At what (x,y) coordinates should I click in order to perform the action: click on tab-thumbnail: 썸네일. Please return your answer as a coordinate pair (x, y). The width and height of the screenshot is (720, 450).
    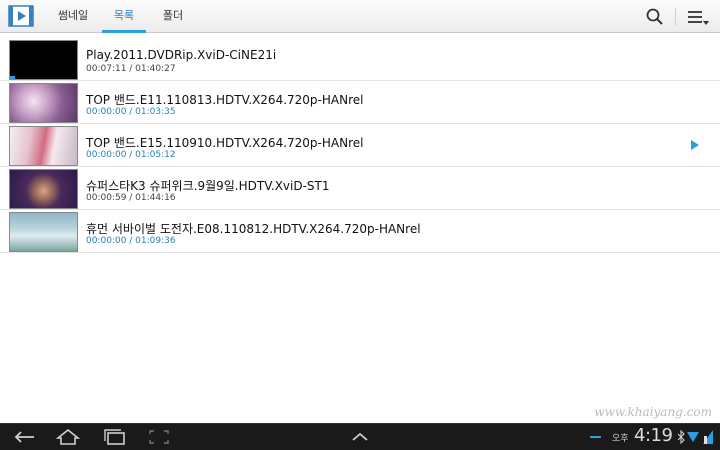
    Looking at the image, I should click on (73, 16).